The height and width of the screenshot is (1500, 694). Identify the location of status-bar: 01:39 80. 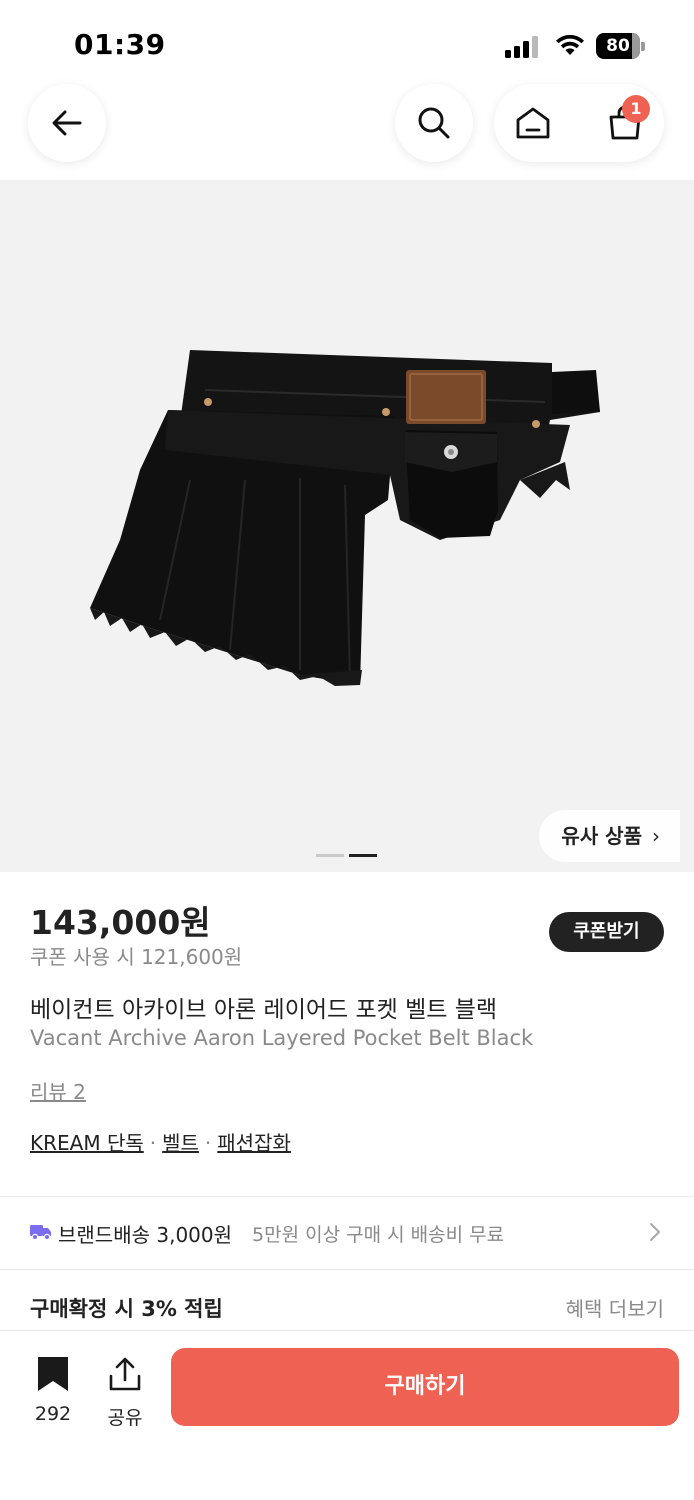
(347, 42).